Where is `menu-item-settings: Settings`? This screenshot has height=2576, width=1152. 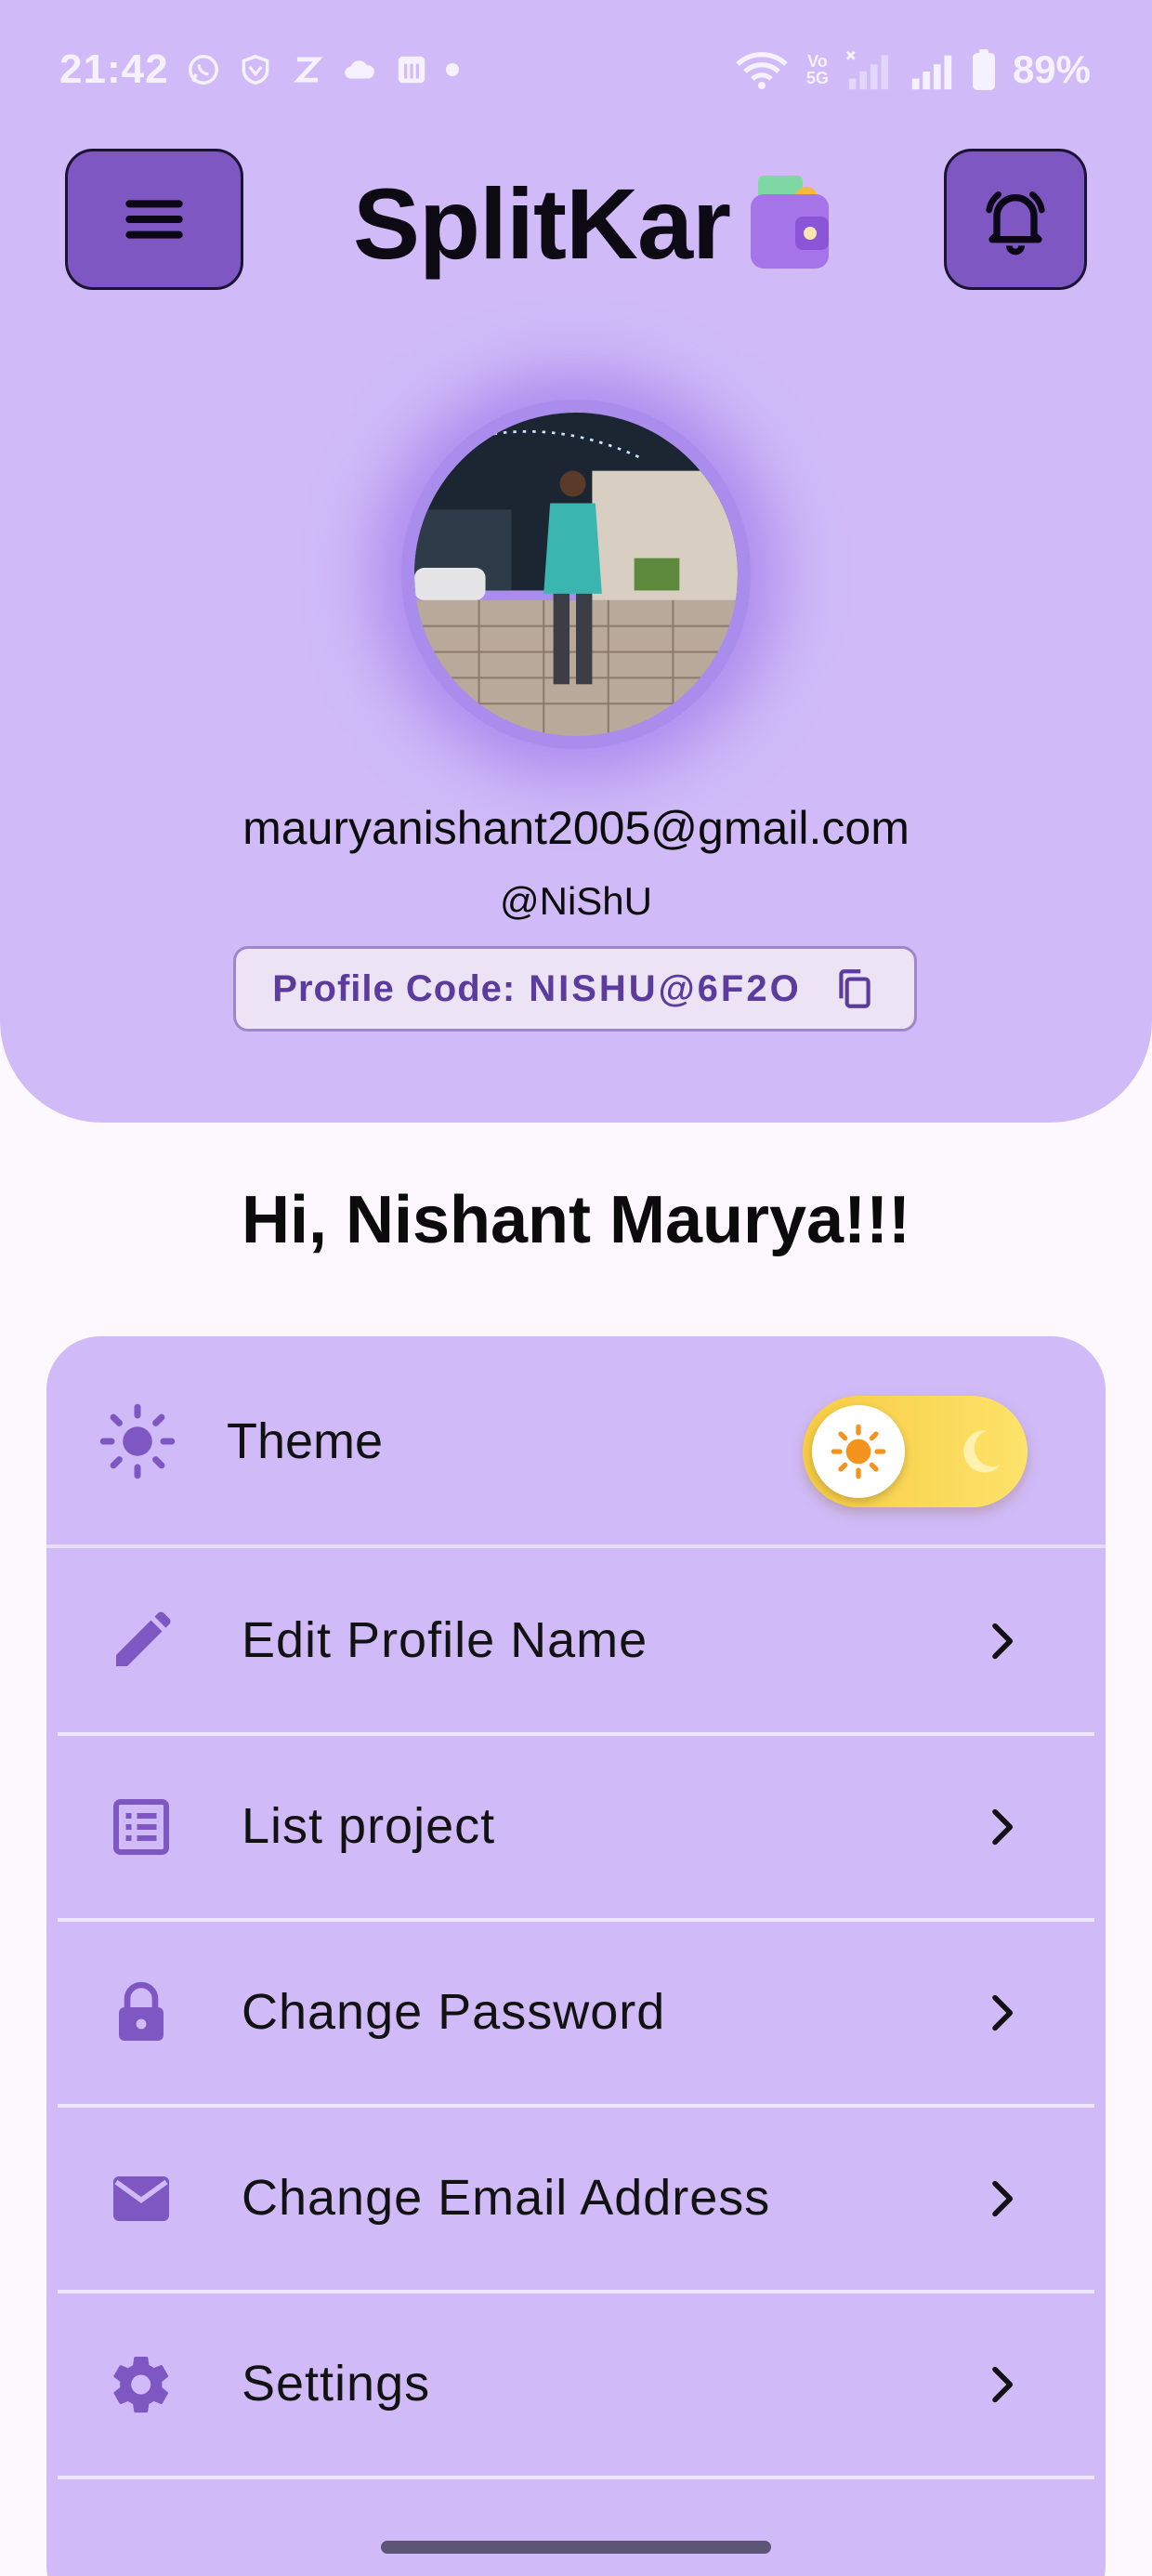
menu-item-settings: Settings is located at coordinates (576, 2385).